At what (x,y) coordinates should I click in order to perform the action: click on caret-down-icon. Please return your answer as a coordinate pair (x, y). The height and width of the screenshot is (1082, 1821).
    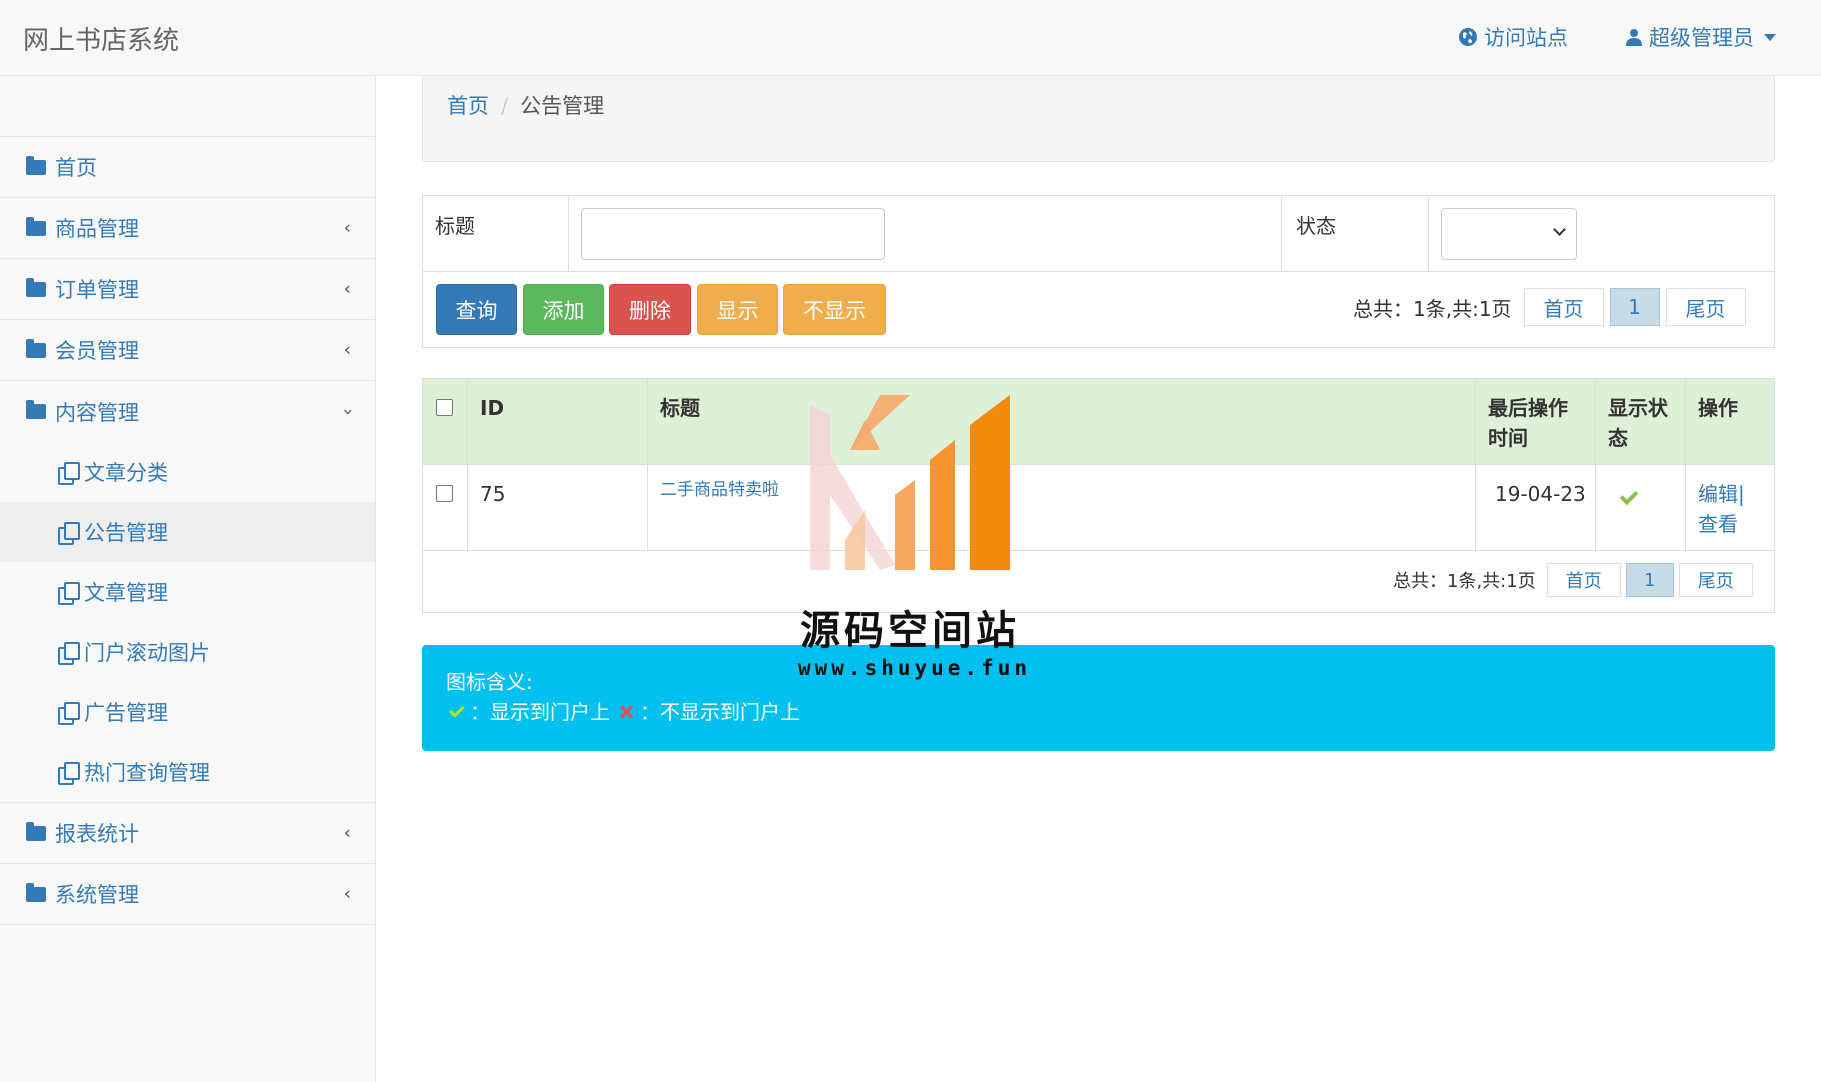
    Looking at the image, I should click on (1770, 37).